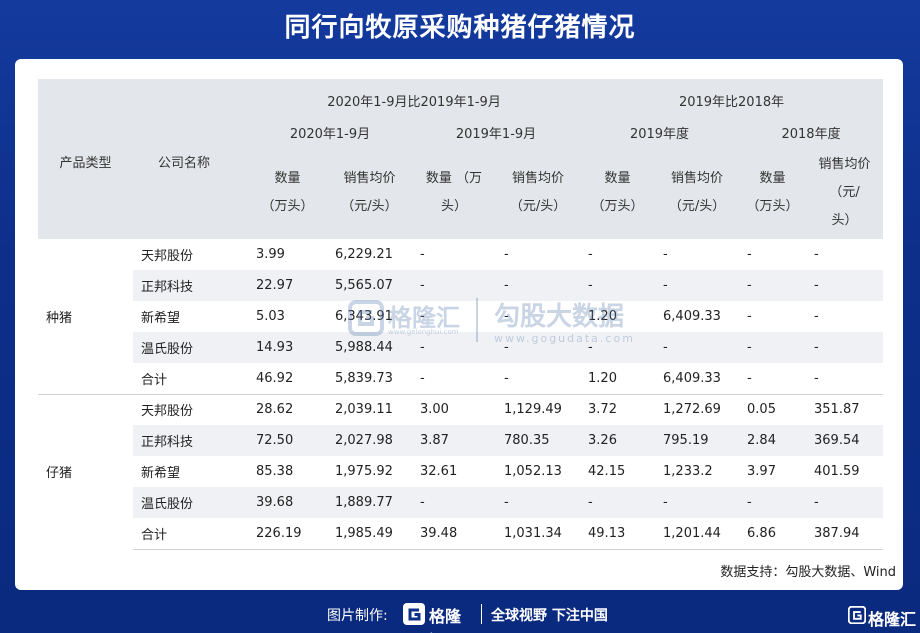  Describe the element at coordinates (85, 316) in the screenshot. I see `product-type-cell: 种猪` at that location.